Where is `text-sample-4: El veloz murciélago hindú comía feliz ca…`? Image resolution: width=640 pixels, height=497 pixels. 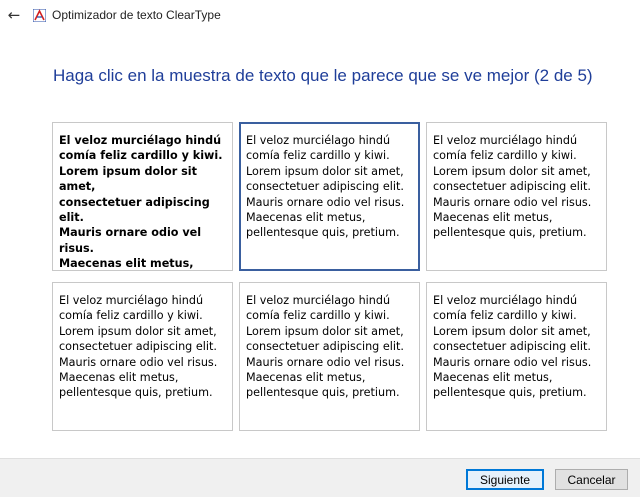
text-sample-4: El veloz murciélago hindú comía feliz ca… is located at coordinates (142, 356).